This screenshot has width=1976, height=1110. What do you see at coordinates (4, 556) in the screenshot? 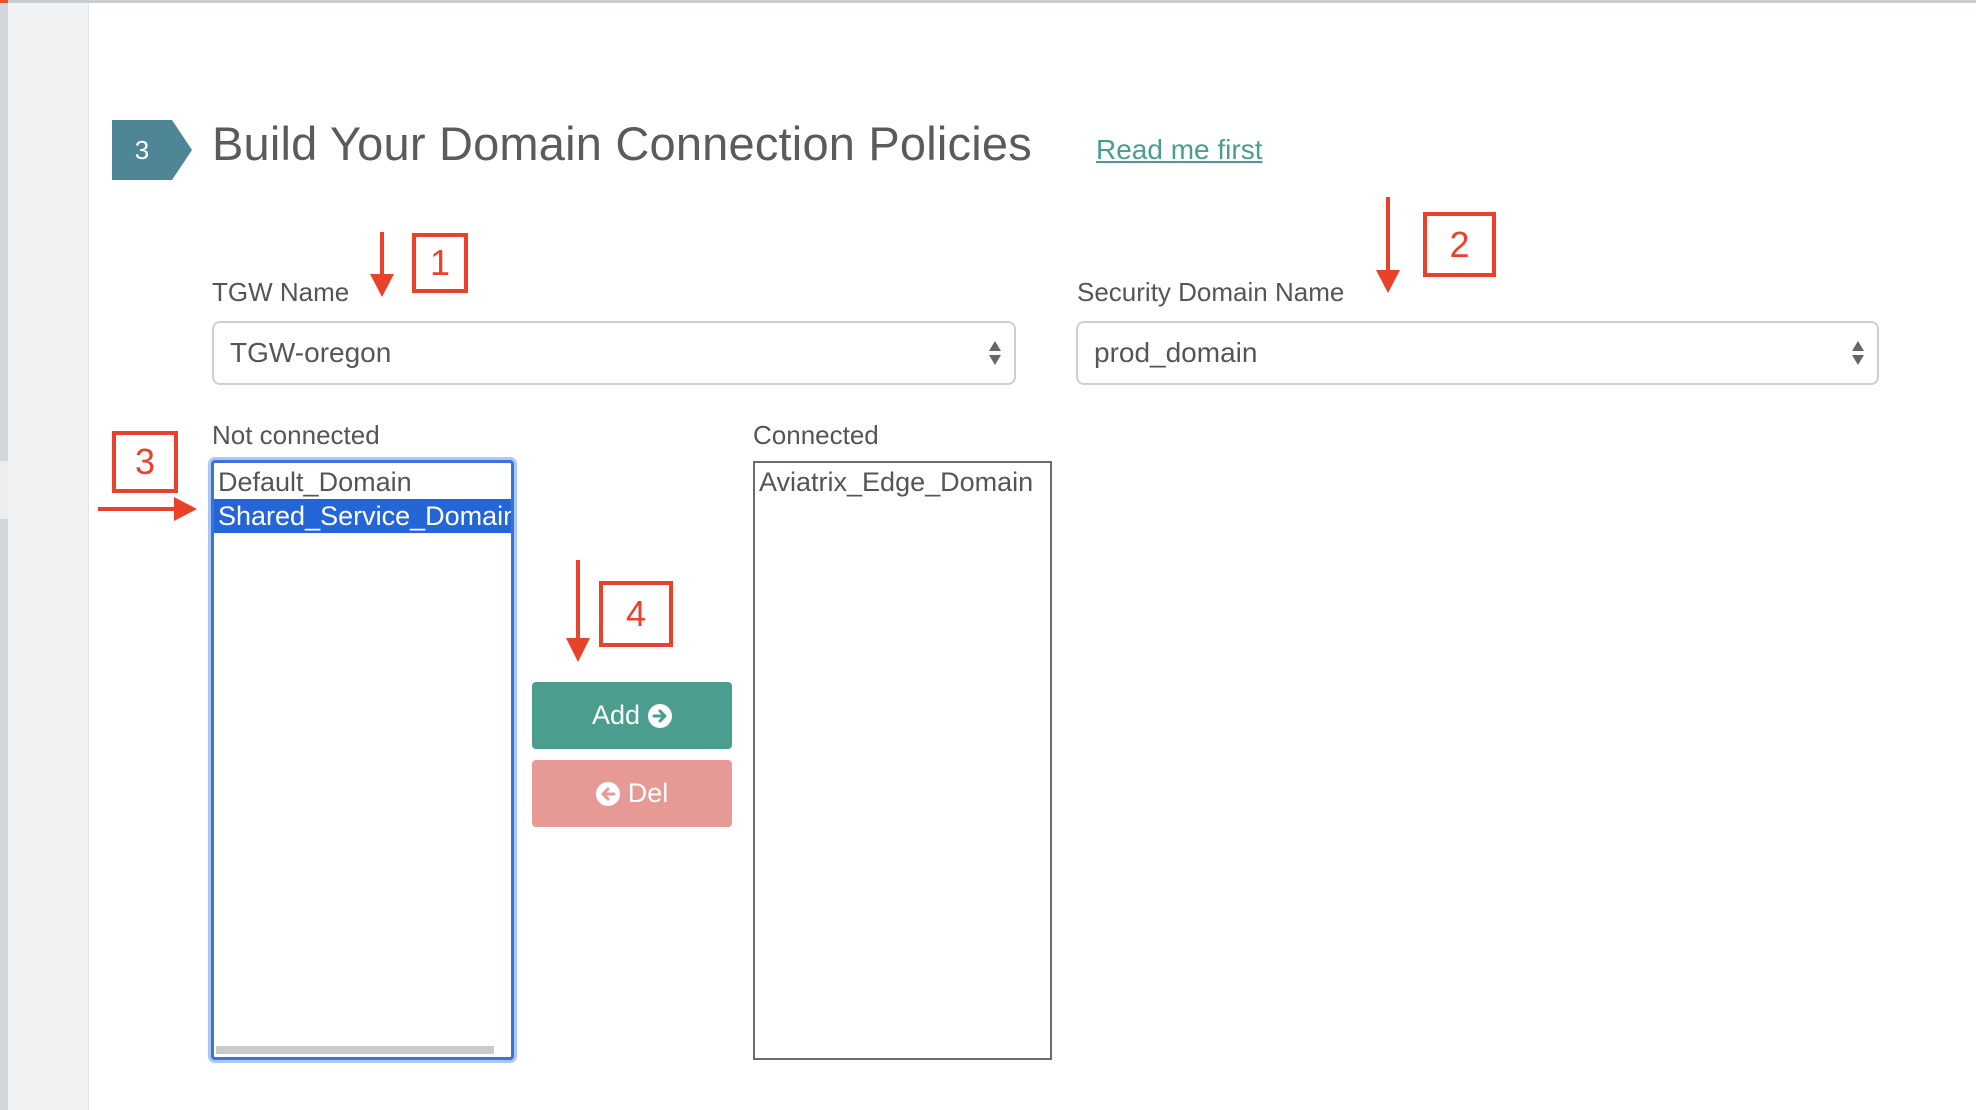
I see `left-scroll-strip` at bounding box center [4, 556].